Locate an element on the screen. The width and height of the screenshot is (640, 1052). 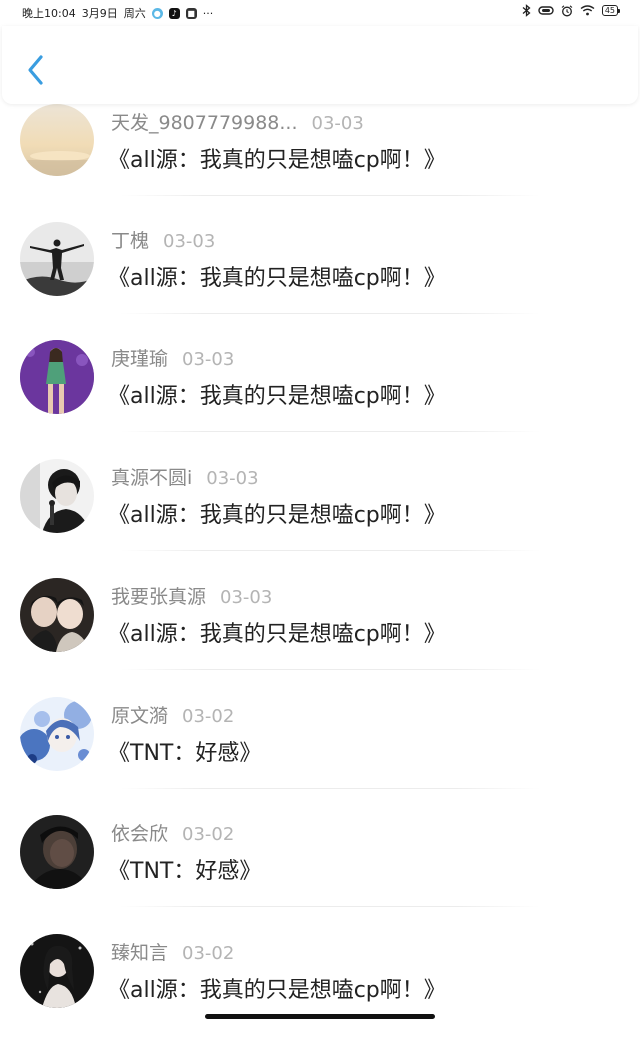
item-meta: 天发_9807779988... 03-03 is located at coordinates (237, 121).